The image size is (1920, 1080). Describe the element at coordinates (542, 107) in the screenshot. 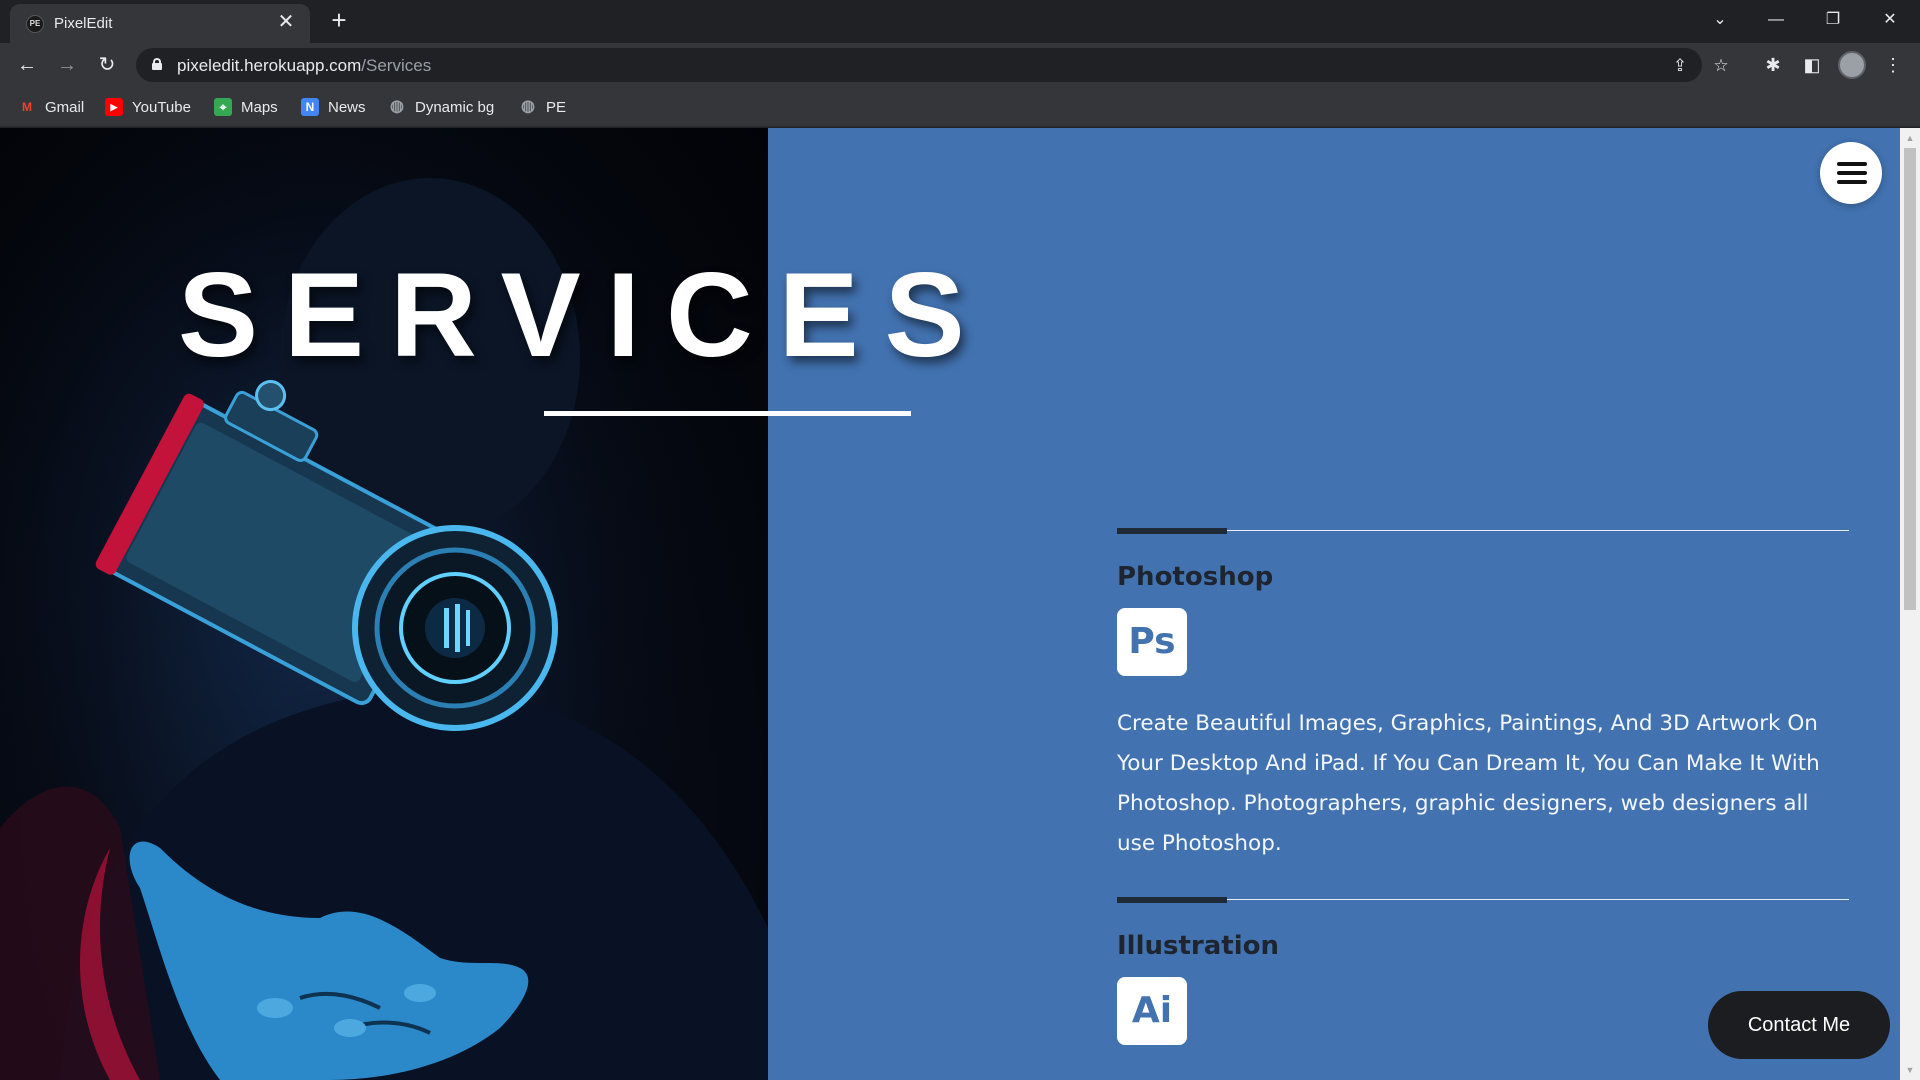

I see `bookmark-pe: ◍ PE` at that location.